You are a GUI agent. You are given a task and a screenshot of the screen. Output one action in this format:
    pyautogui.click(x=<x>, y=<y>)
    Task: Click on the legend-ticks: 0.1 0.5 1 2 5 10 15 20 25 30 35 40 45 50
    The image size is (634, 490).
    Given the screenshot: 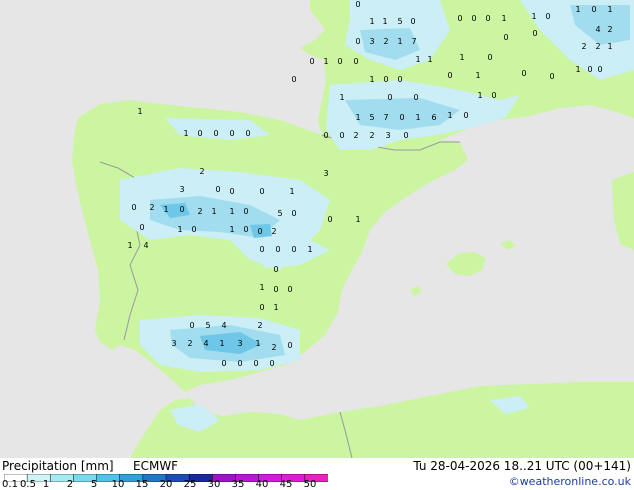 What is the action you would take?
    pyautogui.click(x=170, y=485)
    